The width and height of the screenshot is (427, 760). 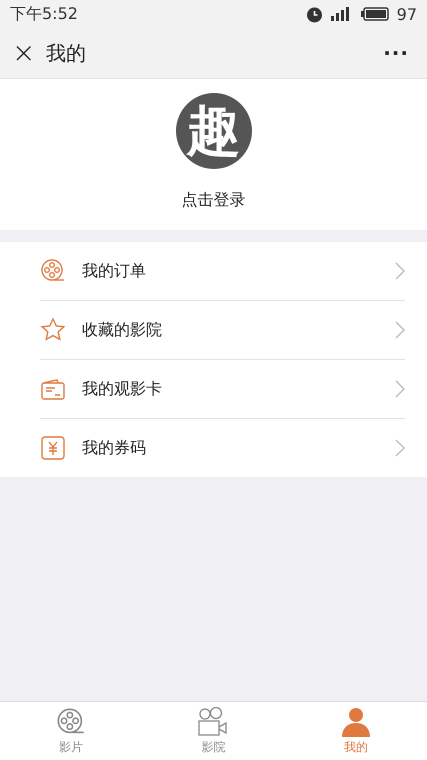 What do you see at coordinates (53, 330) in the screenshot?
I see `star-icon` at bounding box center [53, 330].